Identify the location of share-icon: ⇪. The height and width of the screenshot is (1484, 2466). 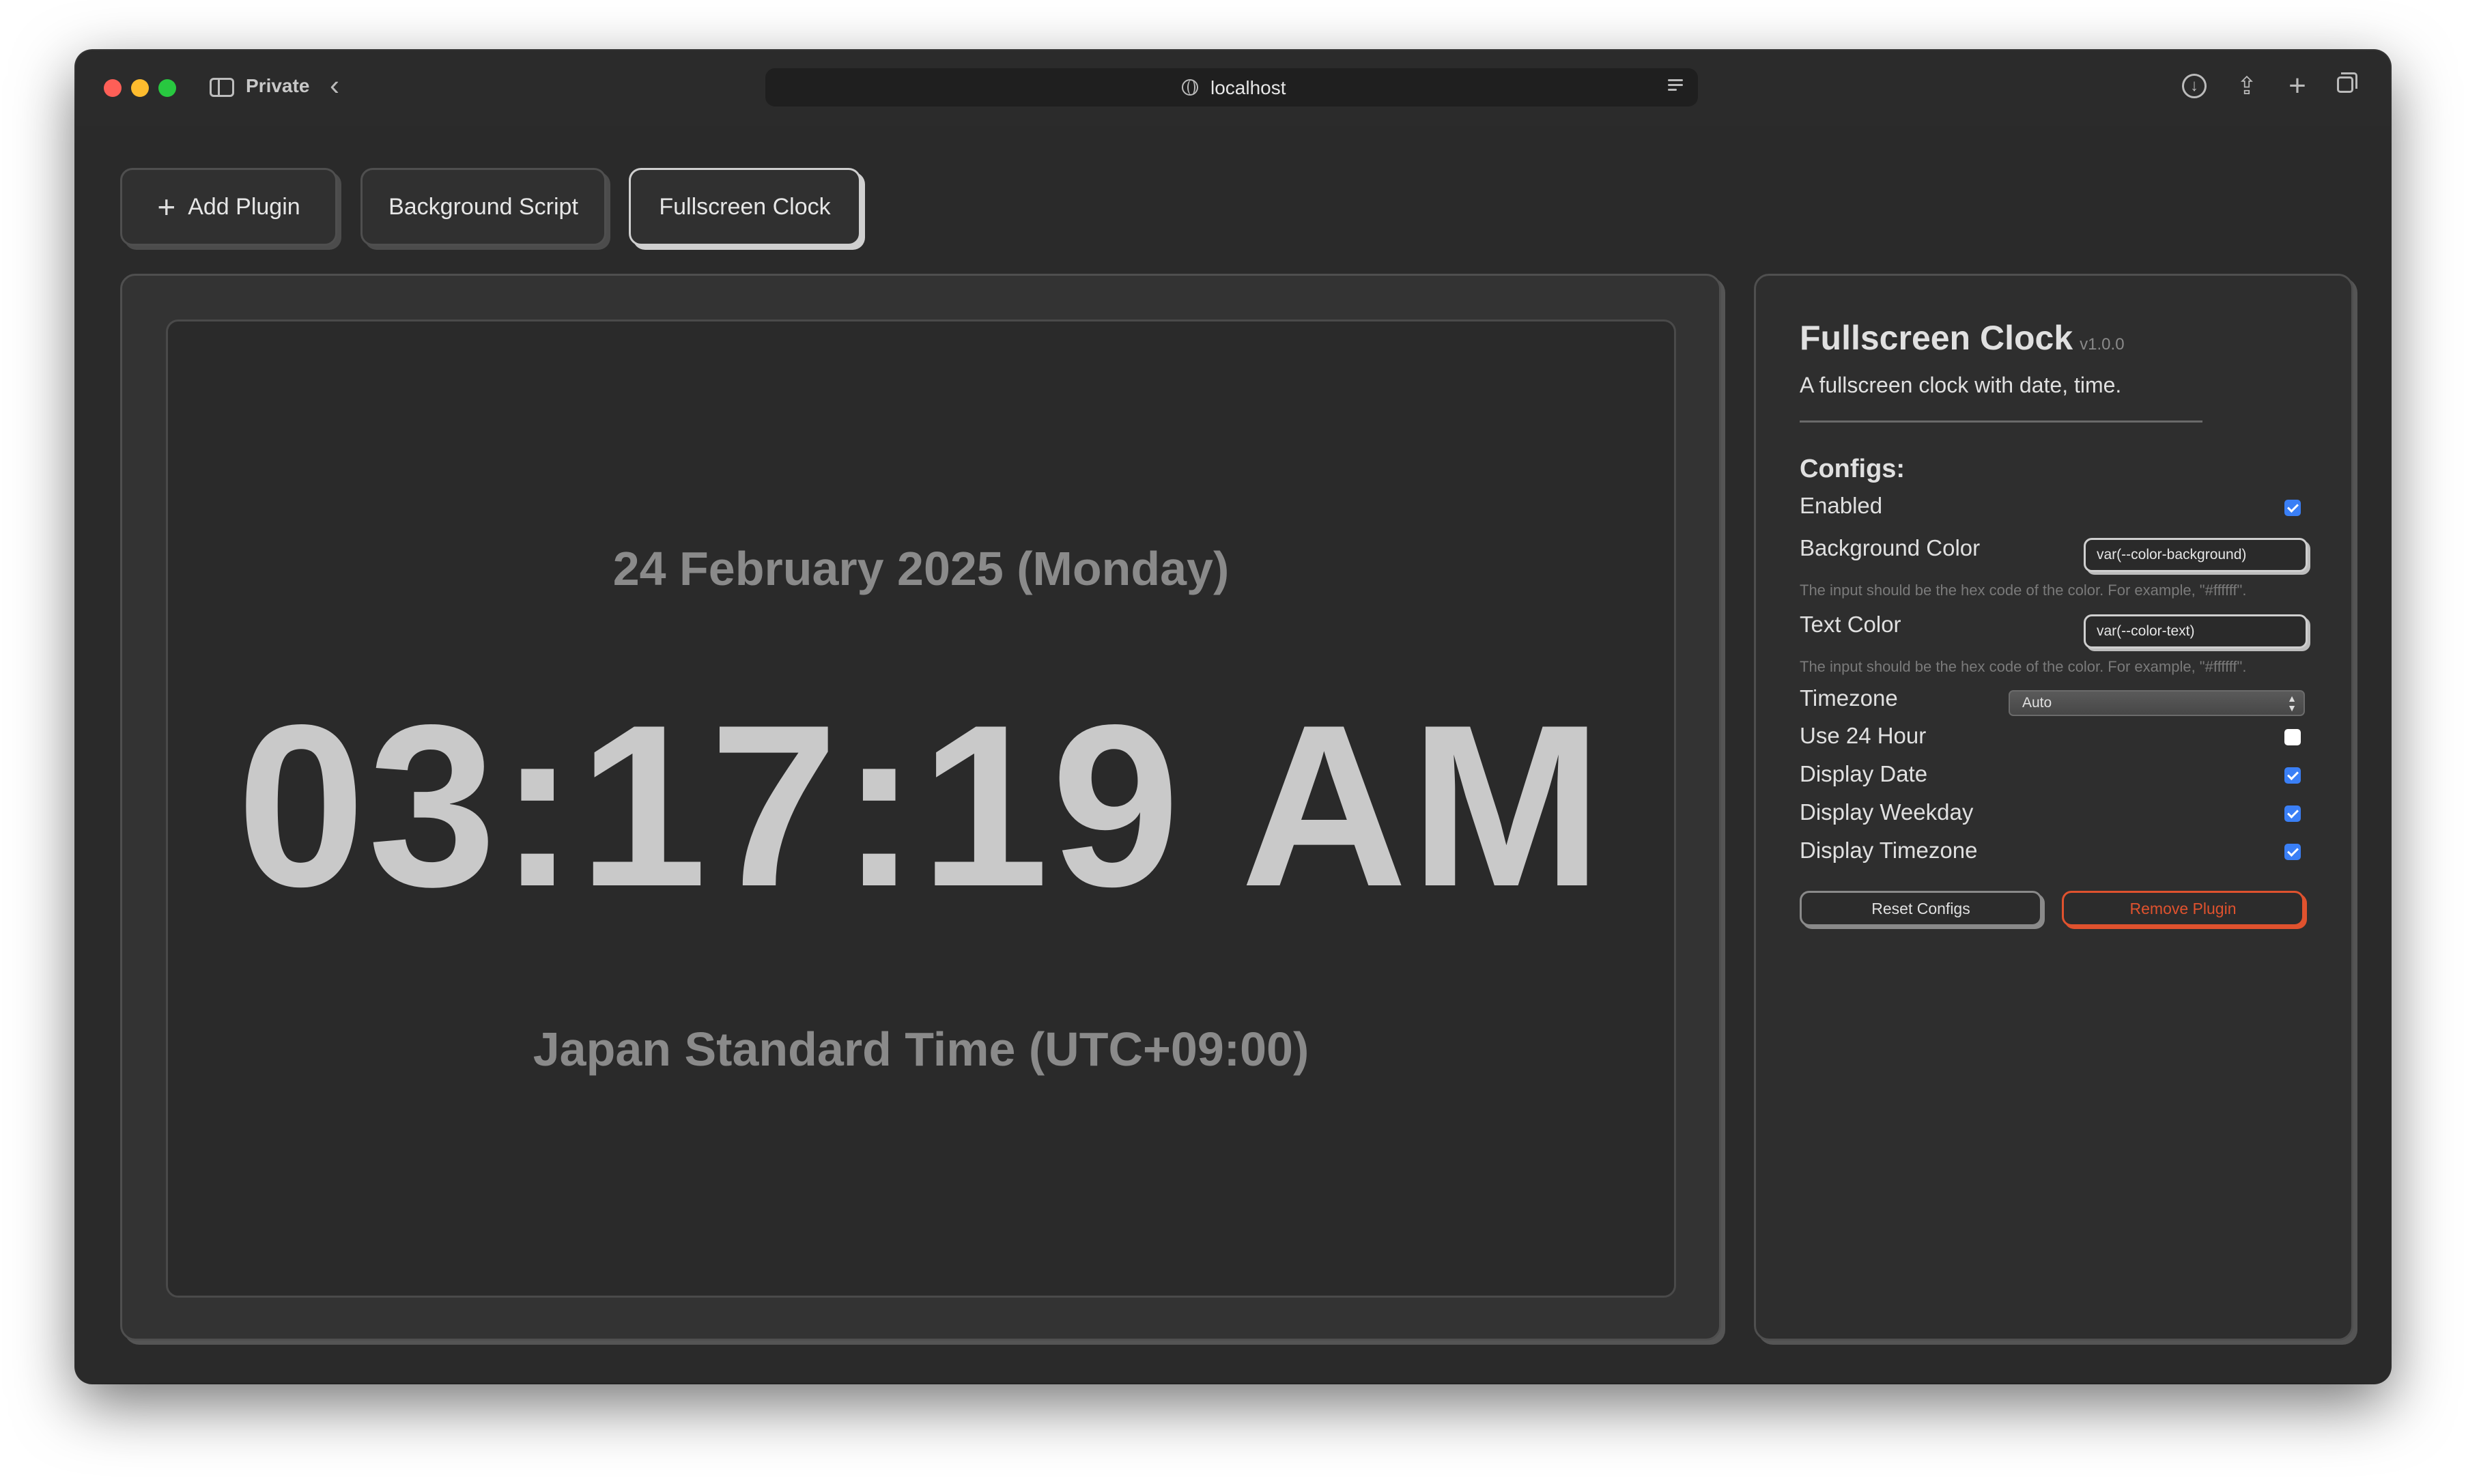
(2246, 86).